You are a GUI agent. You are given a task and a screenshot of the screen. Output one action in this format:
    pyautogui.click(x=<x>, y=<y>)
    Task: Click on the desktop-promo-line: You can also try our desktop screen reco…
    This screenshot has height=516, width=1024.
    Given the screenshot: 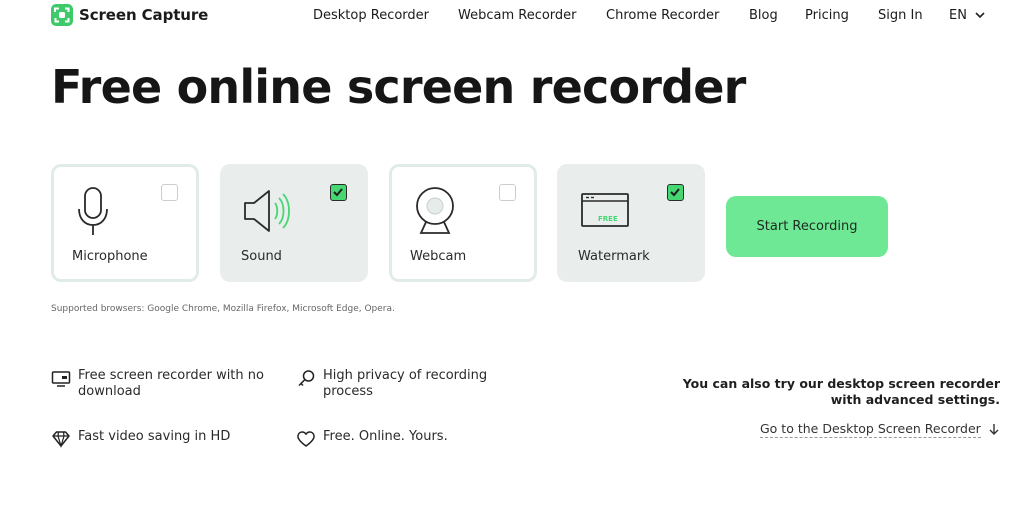 What is the action you would take?
    pyautogui.click(x=841, y=383)
    